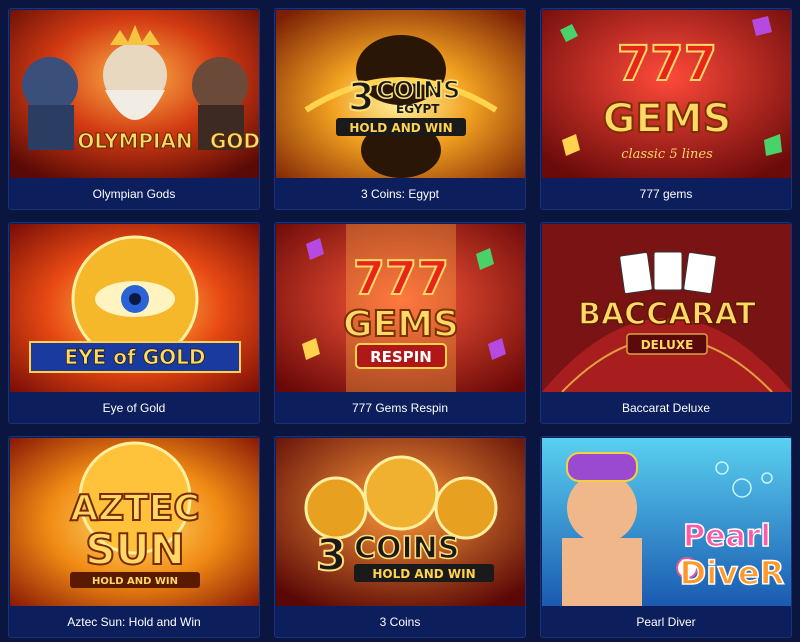 The image size is (800, 642). I want to click on game-title: 777 Gems Respin, so click(400, 407).